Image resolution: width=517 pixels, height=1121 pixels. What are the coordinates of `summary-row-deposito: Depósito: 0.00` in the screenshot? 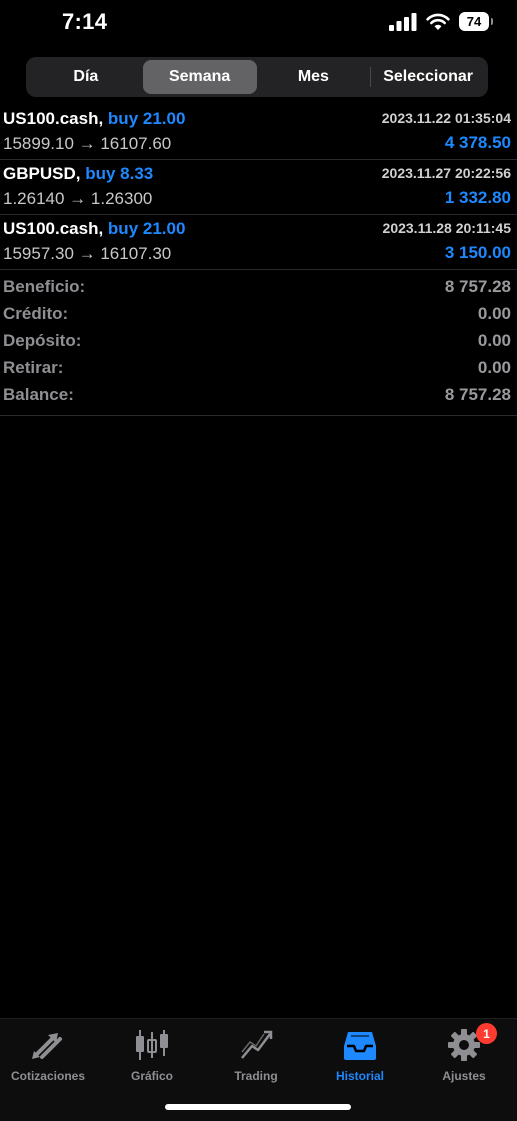 It's located at (258, 341).